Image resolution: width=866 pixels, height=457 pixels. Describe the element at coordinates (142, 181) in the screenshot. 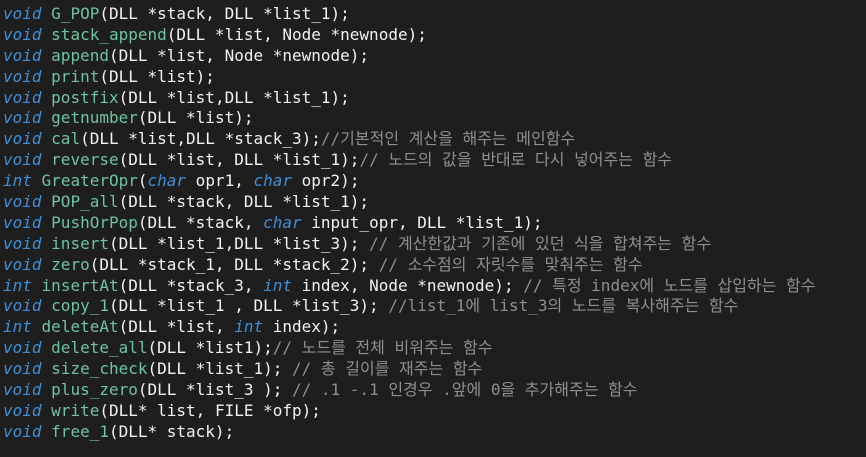

I see `code-text-token: (` at that location.